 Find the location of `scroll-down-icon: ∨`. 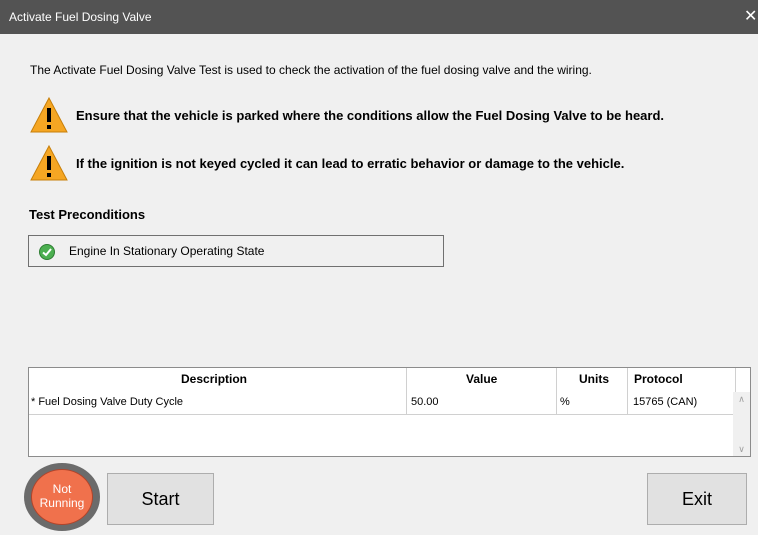

scroll-down-icon: ∨ is located at coordinates (741, 449).